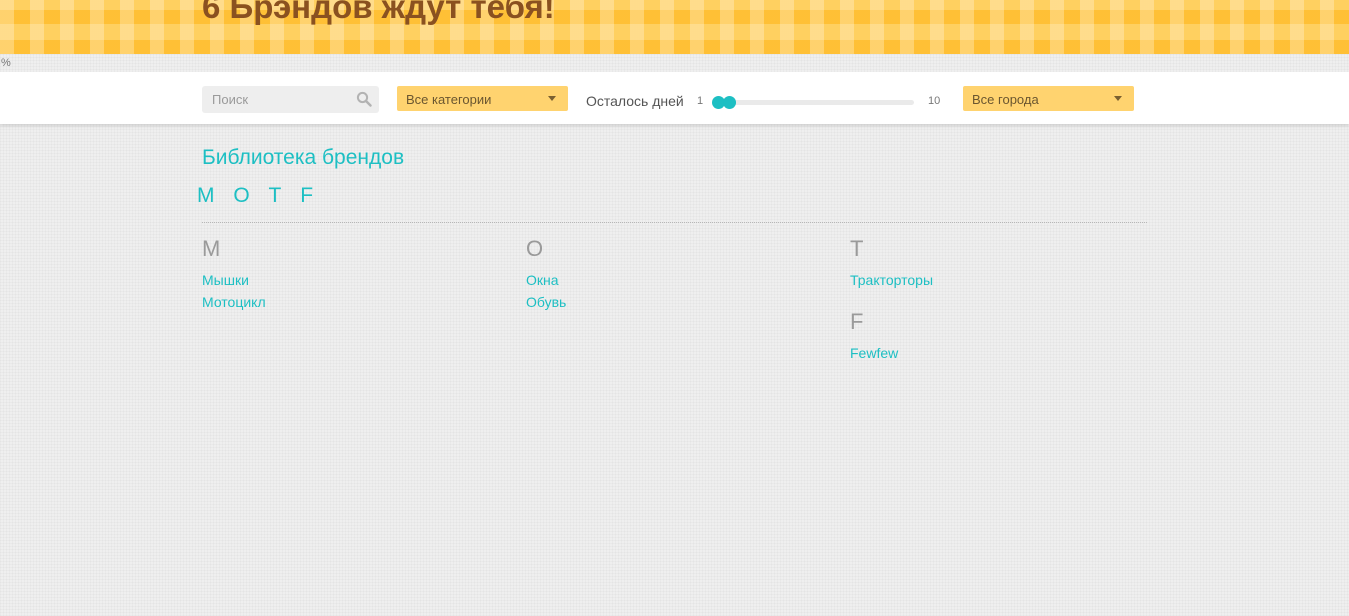 The image size is (1349, 616). I want to click on search-input, so click(277, 99).